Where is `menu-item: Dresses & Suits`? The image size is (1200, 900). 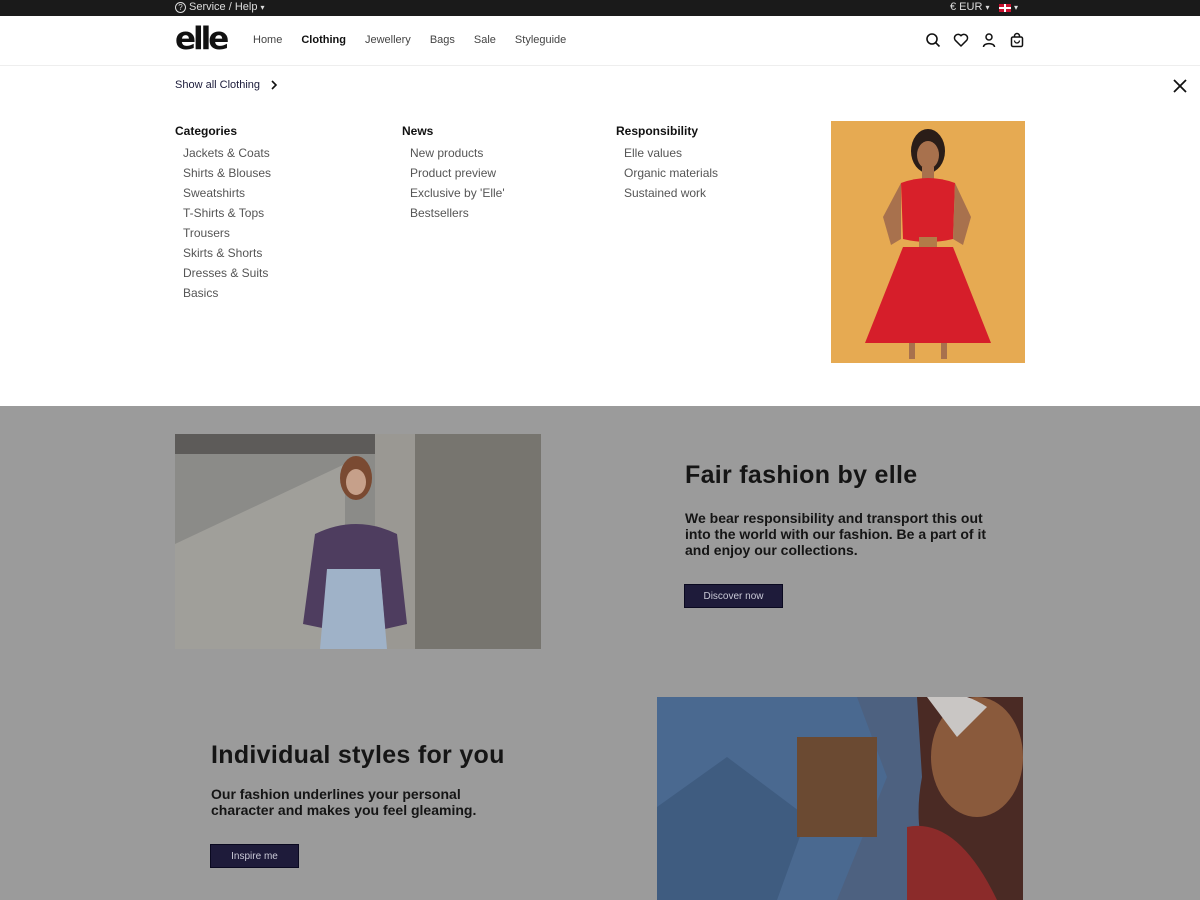 menu-item: Dresses & Suits is located at coordinates (227, 275).